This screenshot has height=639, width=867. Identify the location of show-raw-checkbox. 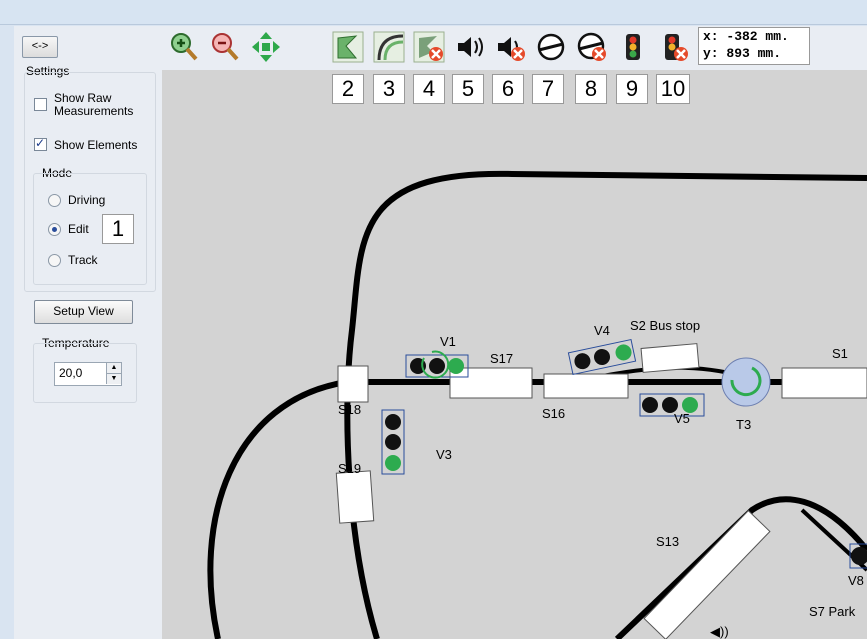
(40, 104).